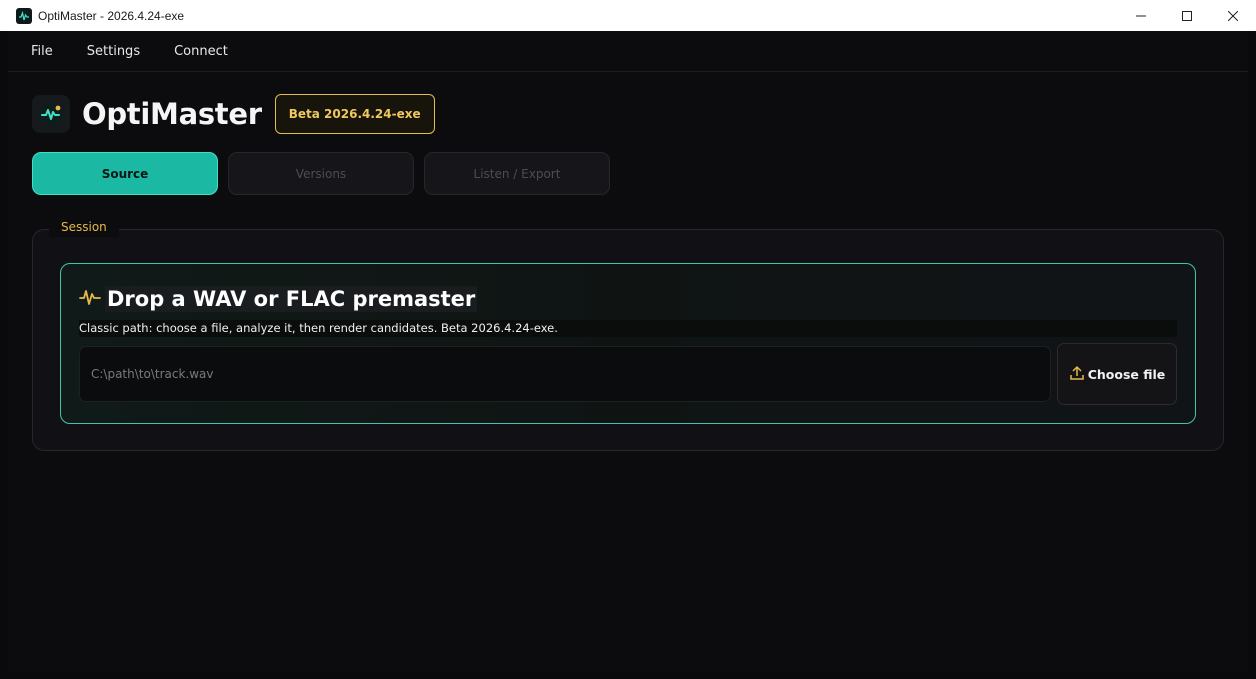 The height and width of the screenshot is (679, 1256). I want to click on close-icon, so click(1233, 15).